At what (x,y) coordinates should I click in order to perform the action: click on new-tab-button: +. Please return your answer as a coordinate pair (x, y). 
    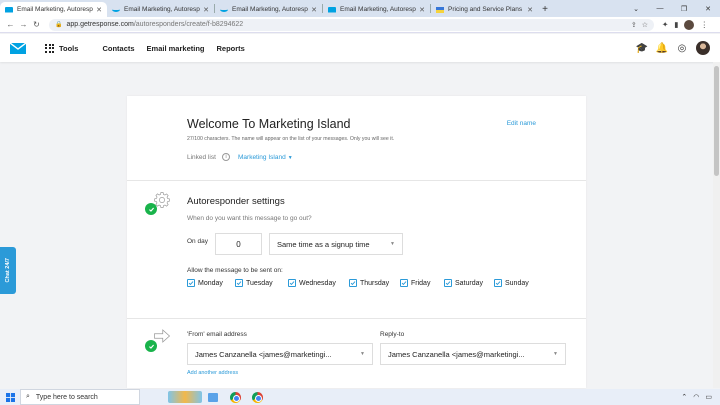
    Looking at the image, I should click on (545, 9).